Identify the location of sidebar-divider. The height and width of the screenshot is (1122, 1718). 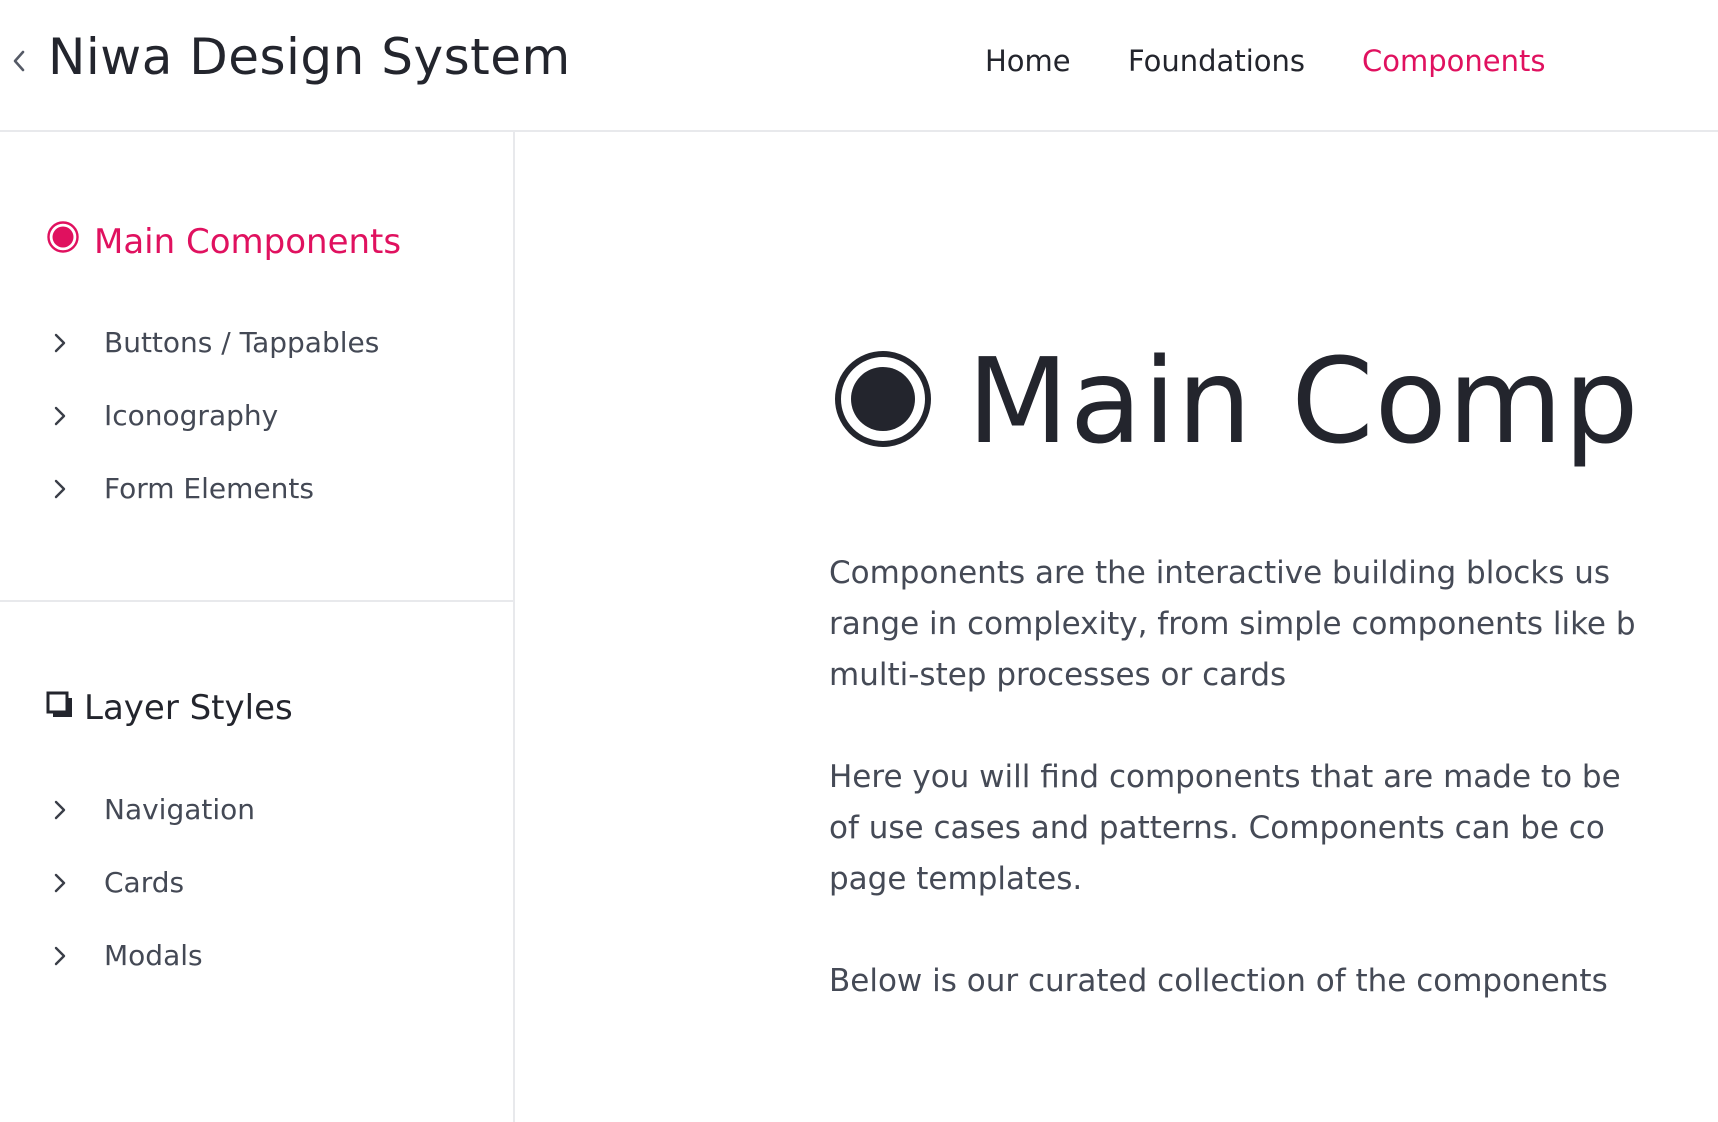
(256, 601).